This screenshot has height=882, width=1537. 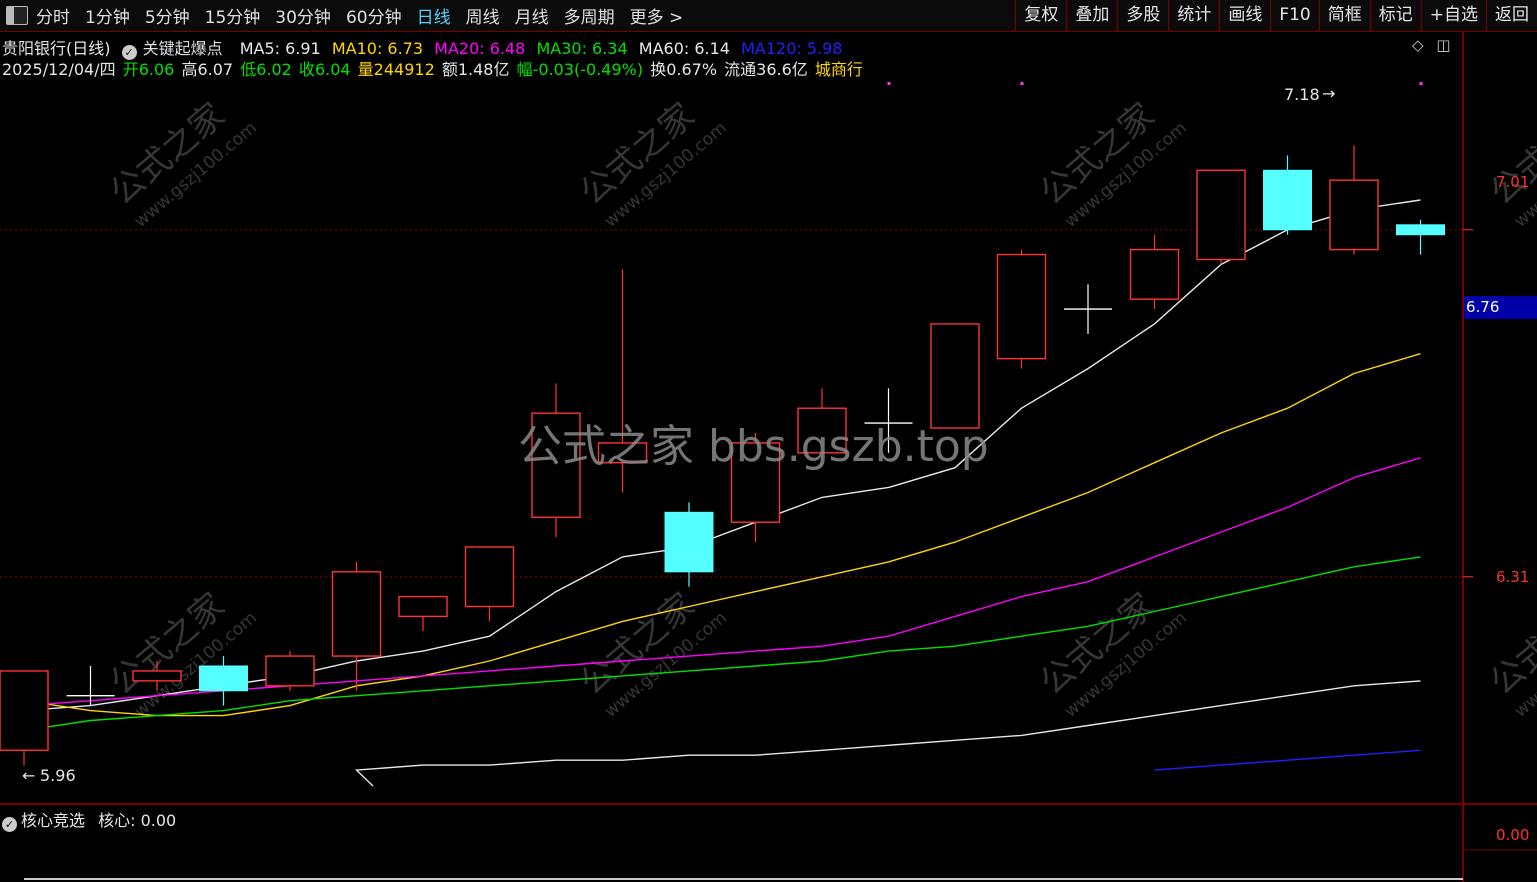 I want to click on change-group: 幅-0.03(-0.49%), so click(x=580, y=69).